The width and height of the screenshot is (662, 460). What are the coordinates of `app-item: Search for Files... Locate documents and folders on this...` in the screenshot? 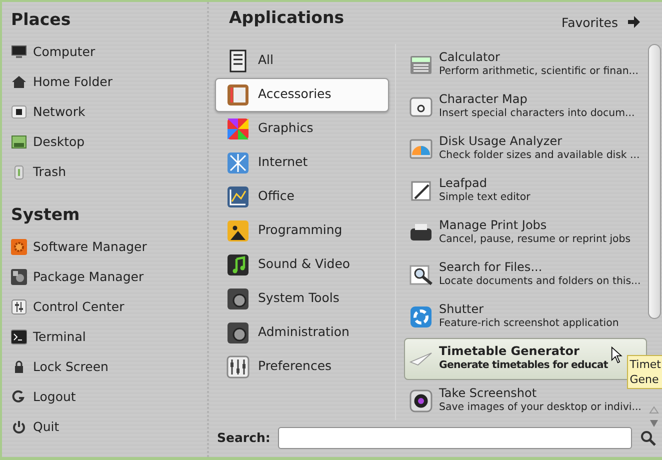 It's located at (525, 275).